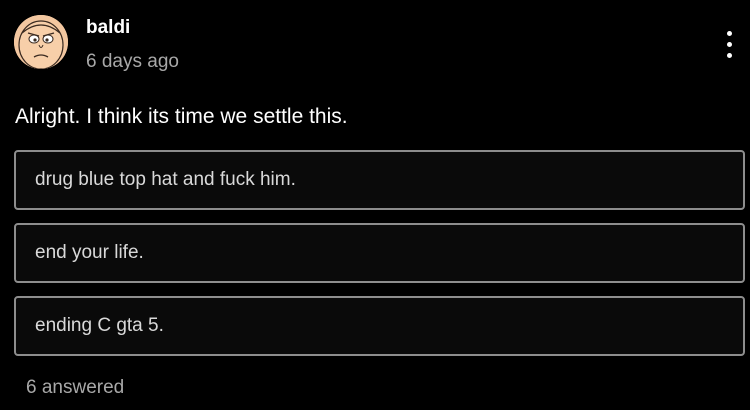 The image size is (750, 410). What do you see at coordinates (375, 46) in the screenshot?
I see `post-header: baldi 6 days ago` at bounding box center [375, 46].